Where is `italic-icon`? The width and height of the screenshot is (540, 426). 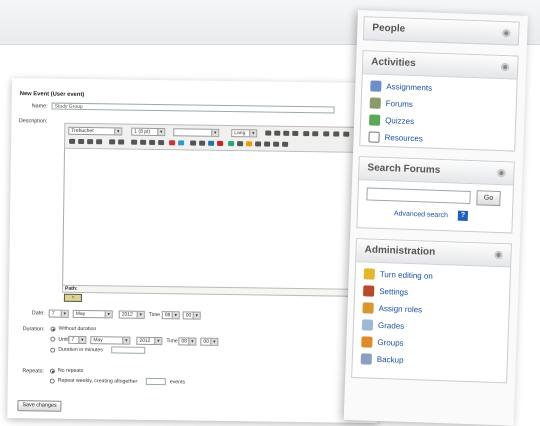 italic-icon is located at coordinates (277, 133).